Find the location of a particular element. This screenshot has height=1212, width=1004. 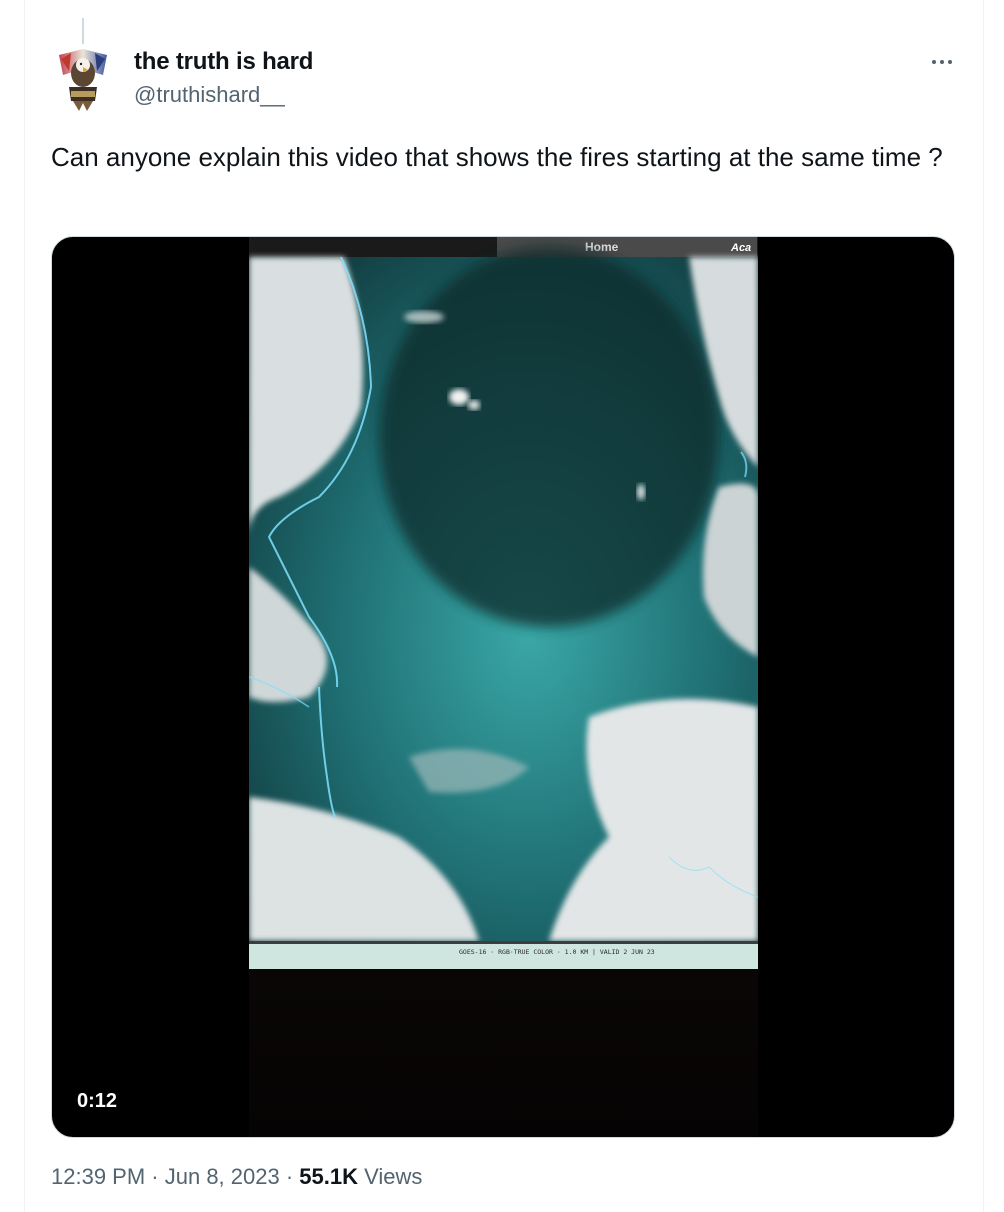

thread-connector-line is located at coordinates (83, 31).